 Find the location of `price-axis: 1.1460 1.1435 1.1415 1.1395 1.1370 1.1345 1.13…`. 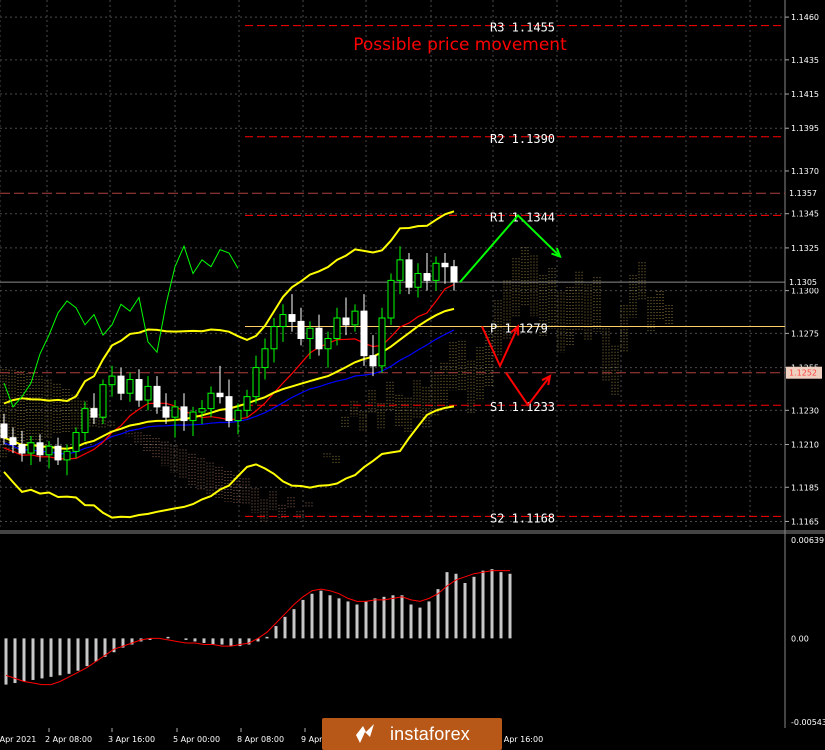

price-axis: 1.1460 1.1435 1.1415 1.1395 1.1370 1.1345 1.13… is located at coordinates (803, 269).